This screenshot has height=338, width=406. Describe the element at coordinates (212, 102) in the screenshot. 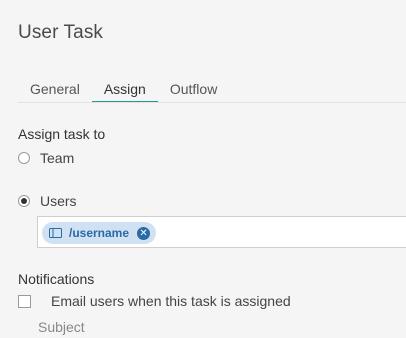

I see `tabs-divider` at that location.